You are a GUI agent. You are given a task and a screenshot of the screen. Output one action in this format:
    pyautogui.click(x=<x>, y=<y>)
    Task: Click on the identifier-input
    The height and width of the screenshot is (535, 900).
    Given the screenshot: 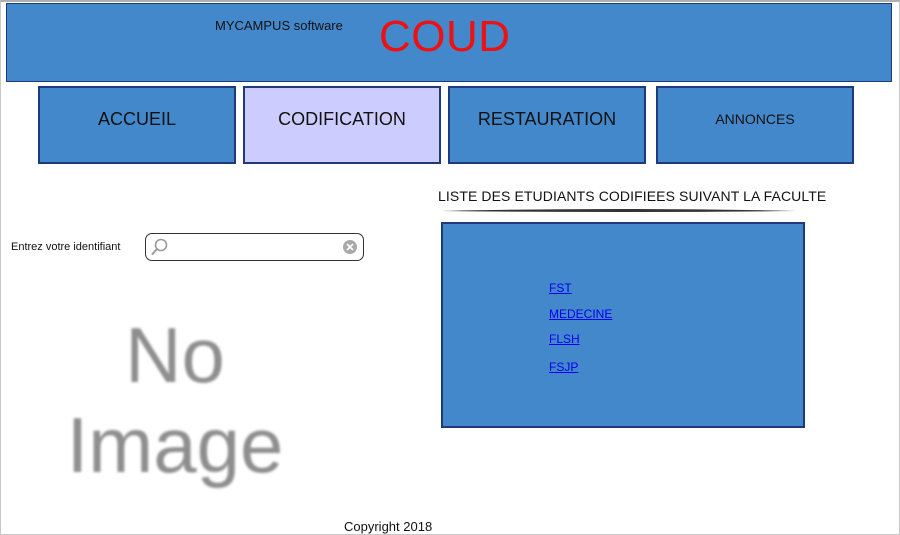 What is the action you would take?
    pyautogui.click(x=257, y=248)
    